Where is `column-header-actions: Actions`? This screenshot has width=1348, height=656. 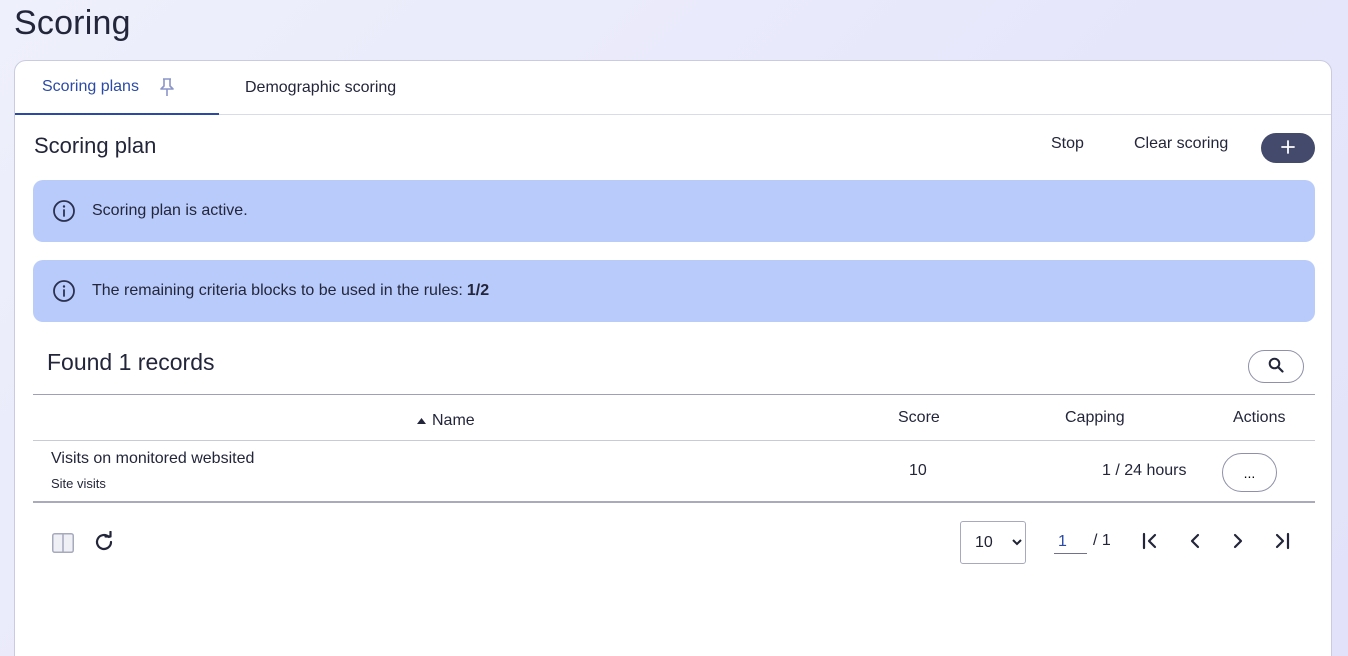
column-header-actions: Actions is located at coordinates (1259, 417).